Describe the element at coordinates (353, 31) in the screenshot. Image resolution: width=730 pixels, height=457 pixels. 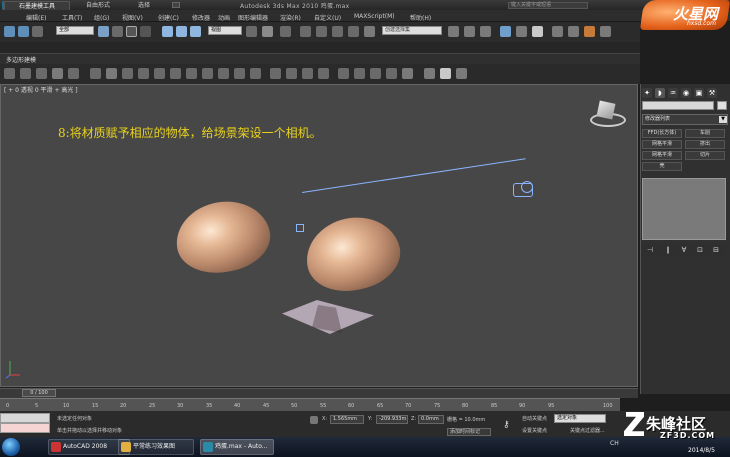
I see `spinner-snap-icon` at that location.